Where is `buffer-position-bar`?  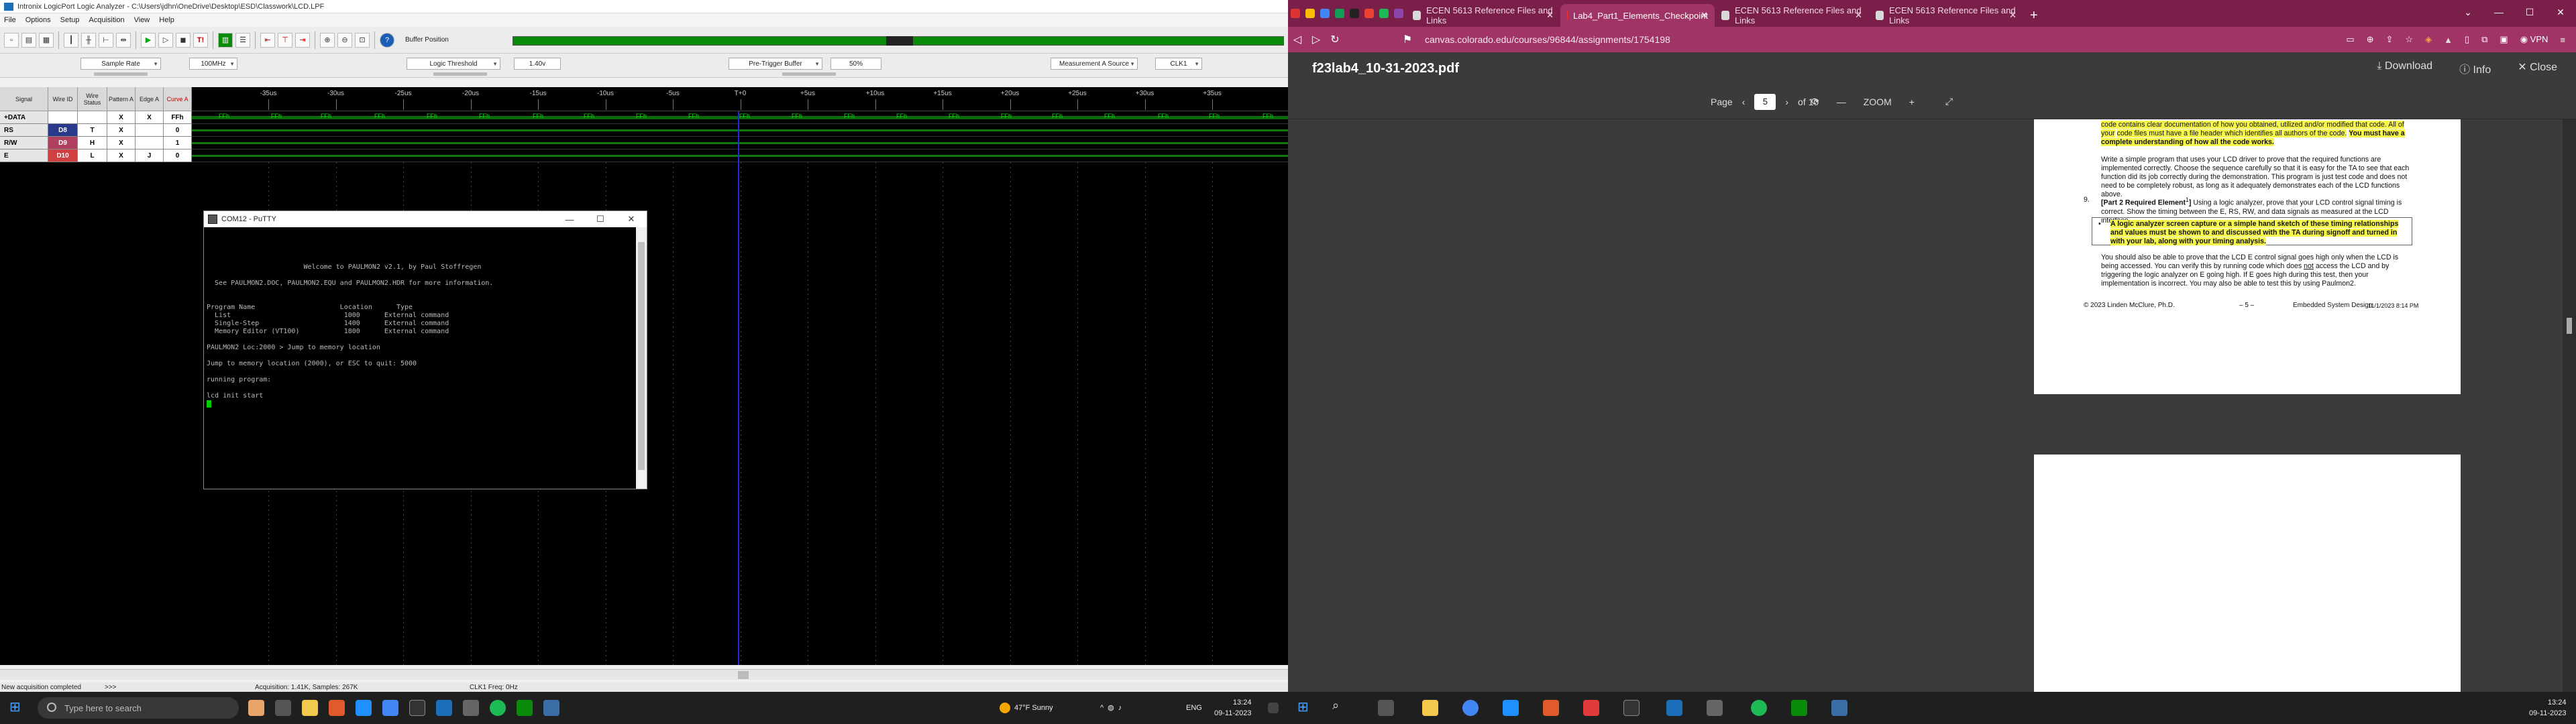 buffer-position-bar is located at coordinates (898, 41).